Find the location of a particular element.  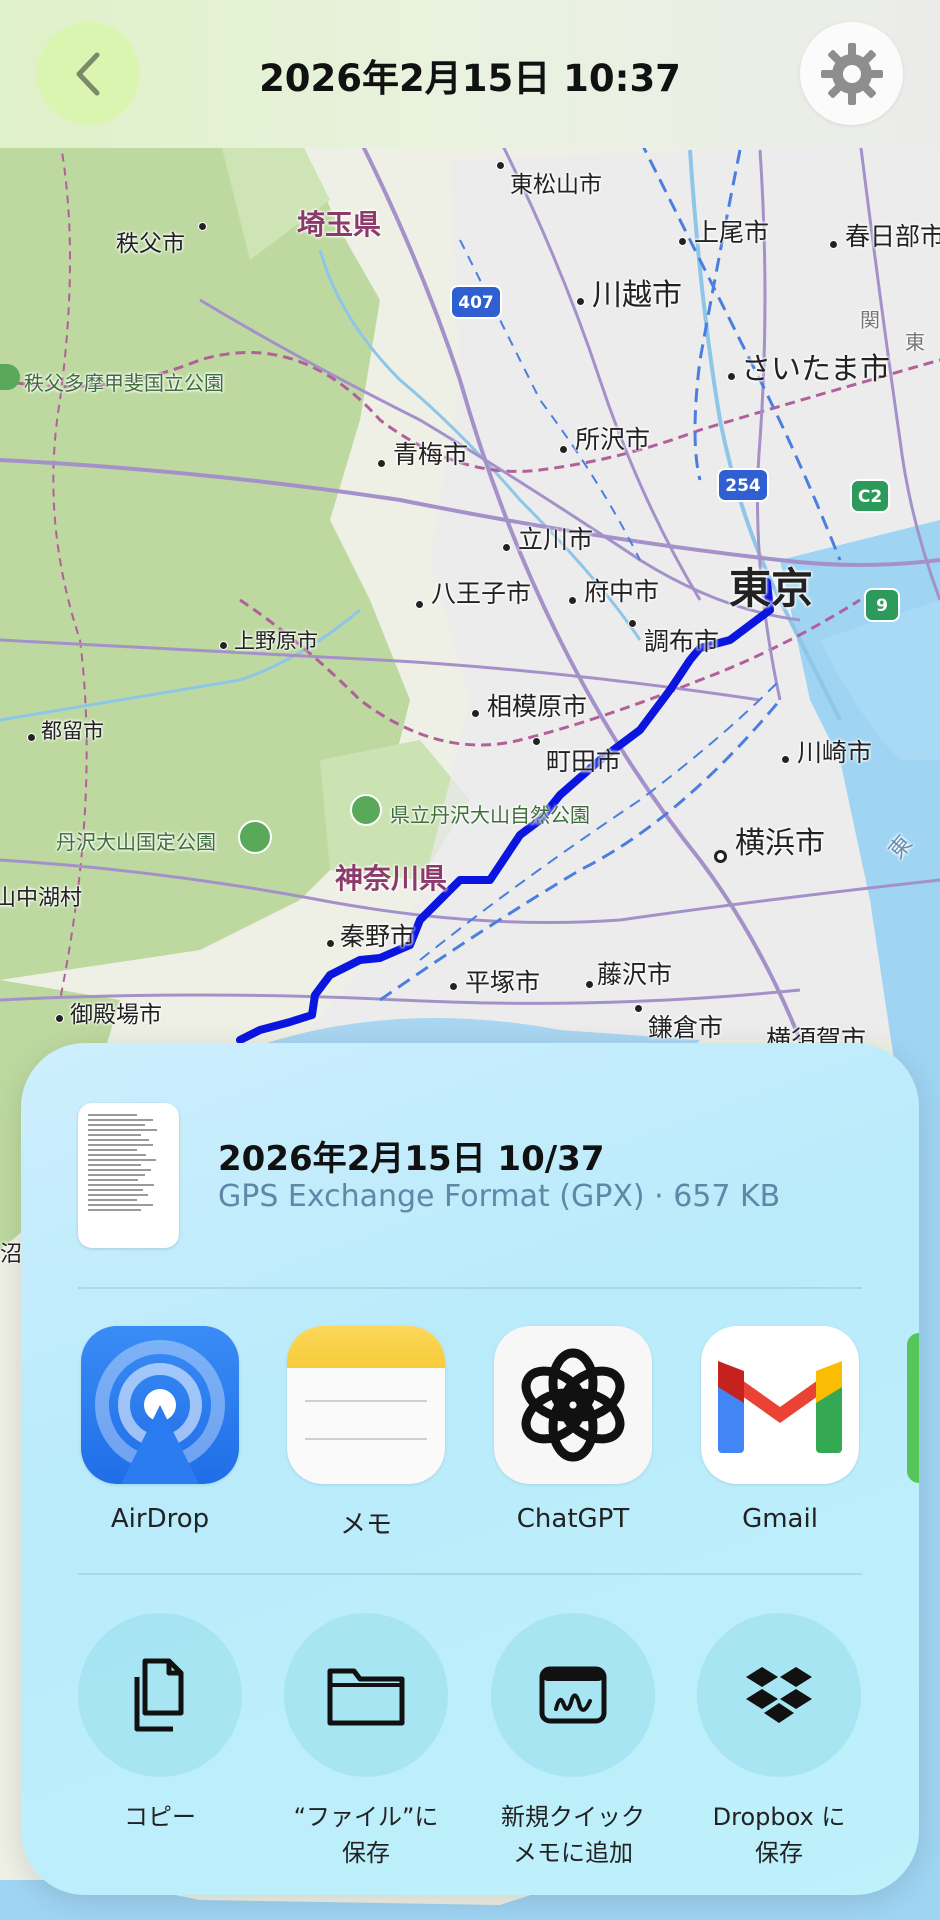

top-bar: 2026年2月15日 10:37 is located at coordinates (470, 74).